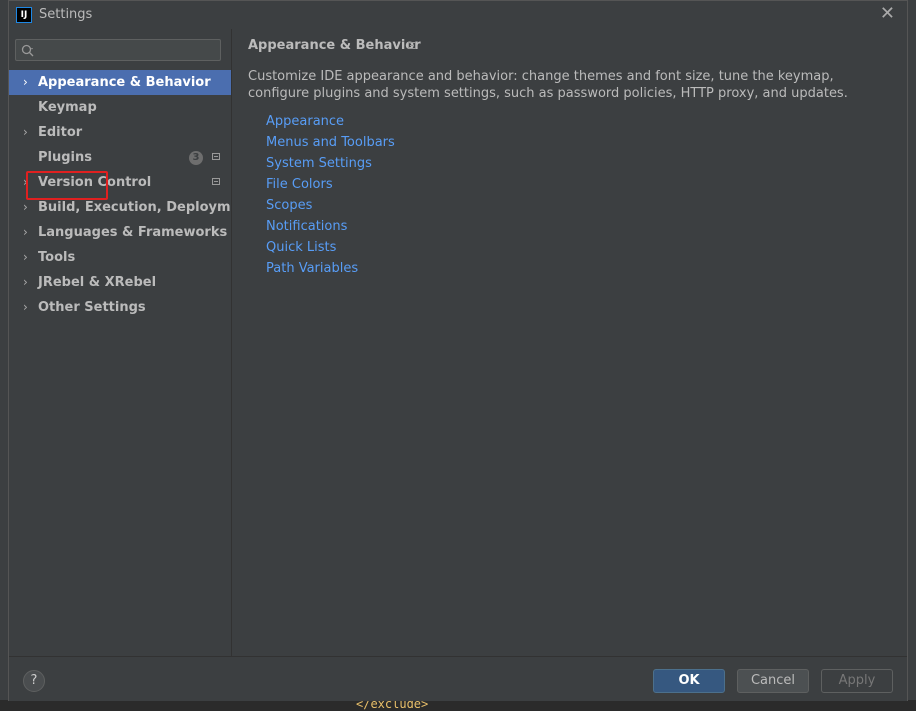  I want to click on sidebar-item-plugins: Plugins 3, so click(120, 157).